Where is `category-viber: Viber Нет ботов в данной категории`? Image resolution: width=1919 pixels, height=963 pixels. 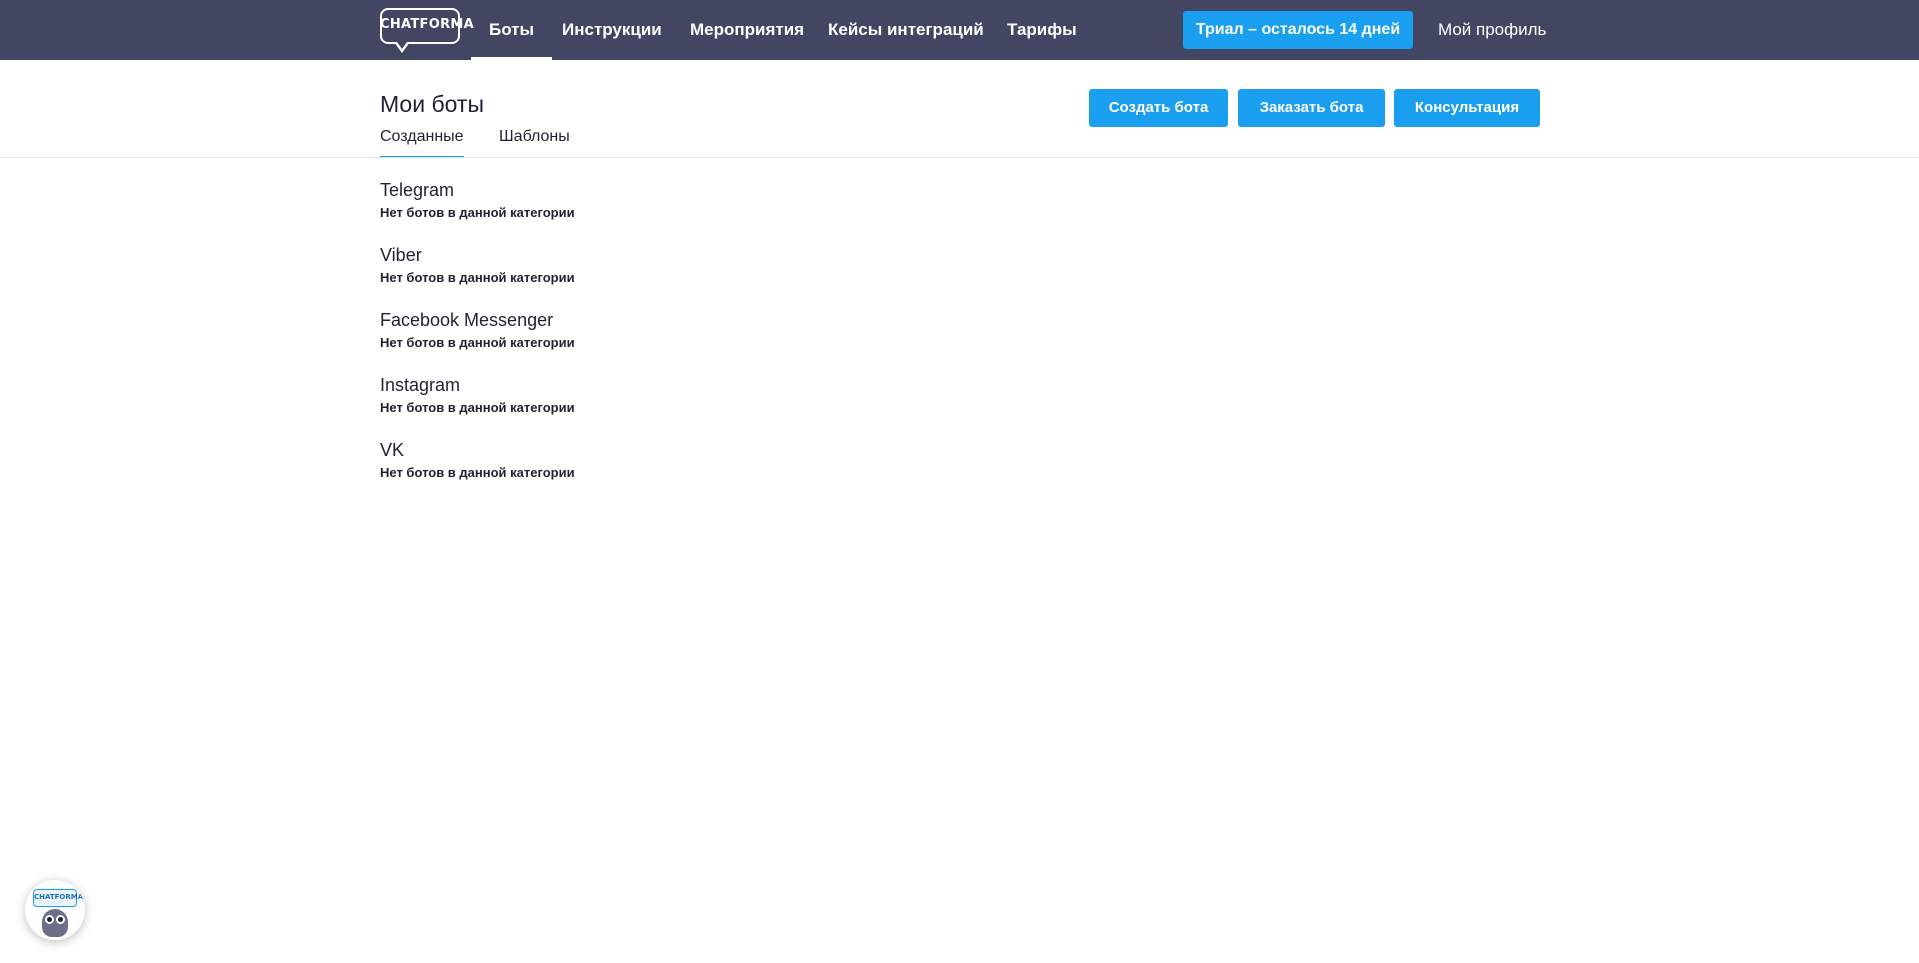 category-viber: Viber Нет ботов в данной категории is located at coordinates (477, 265).